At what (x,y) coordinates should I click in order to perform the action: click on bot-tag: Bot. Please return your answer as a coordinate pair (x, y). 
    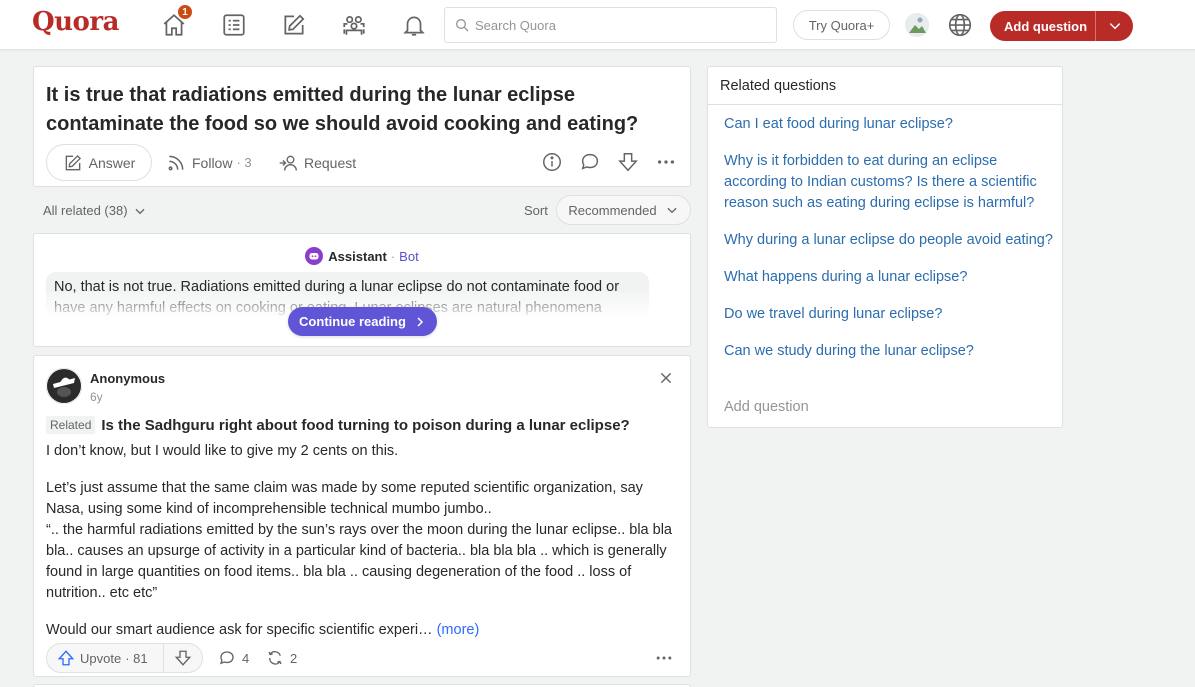
    Looking at the image, I should click on (409, 256).